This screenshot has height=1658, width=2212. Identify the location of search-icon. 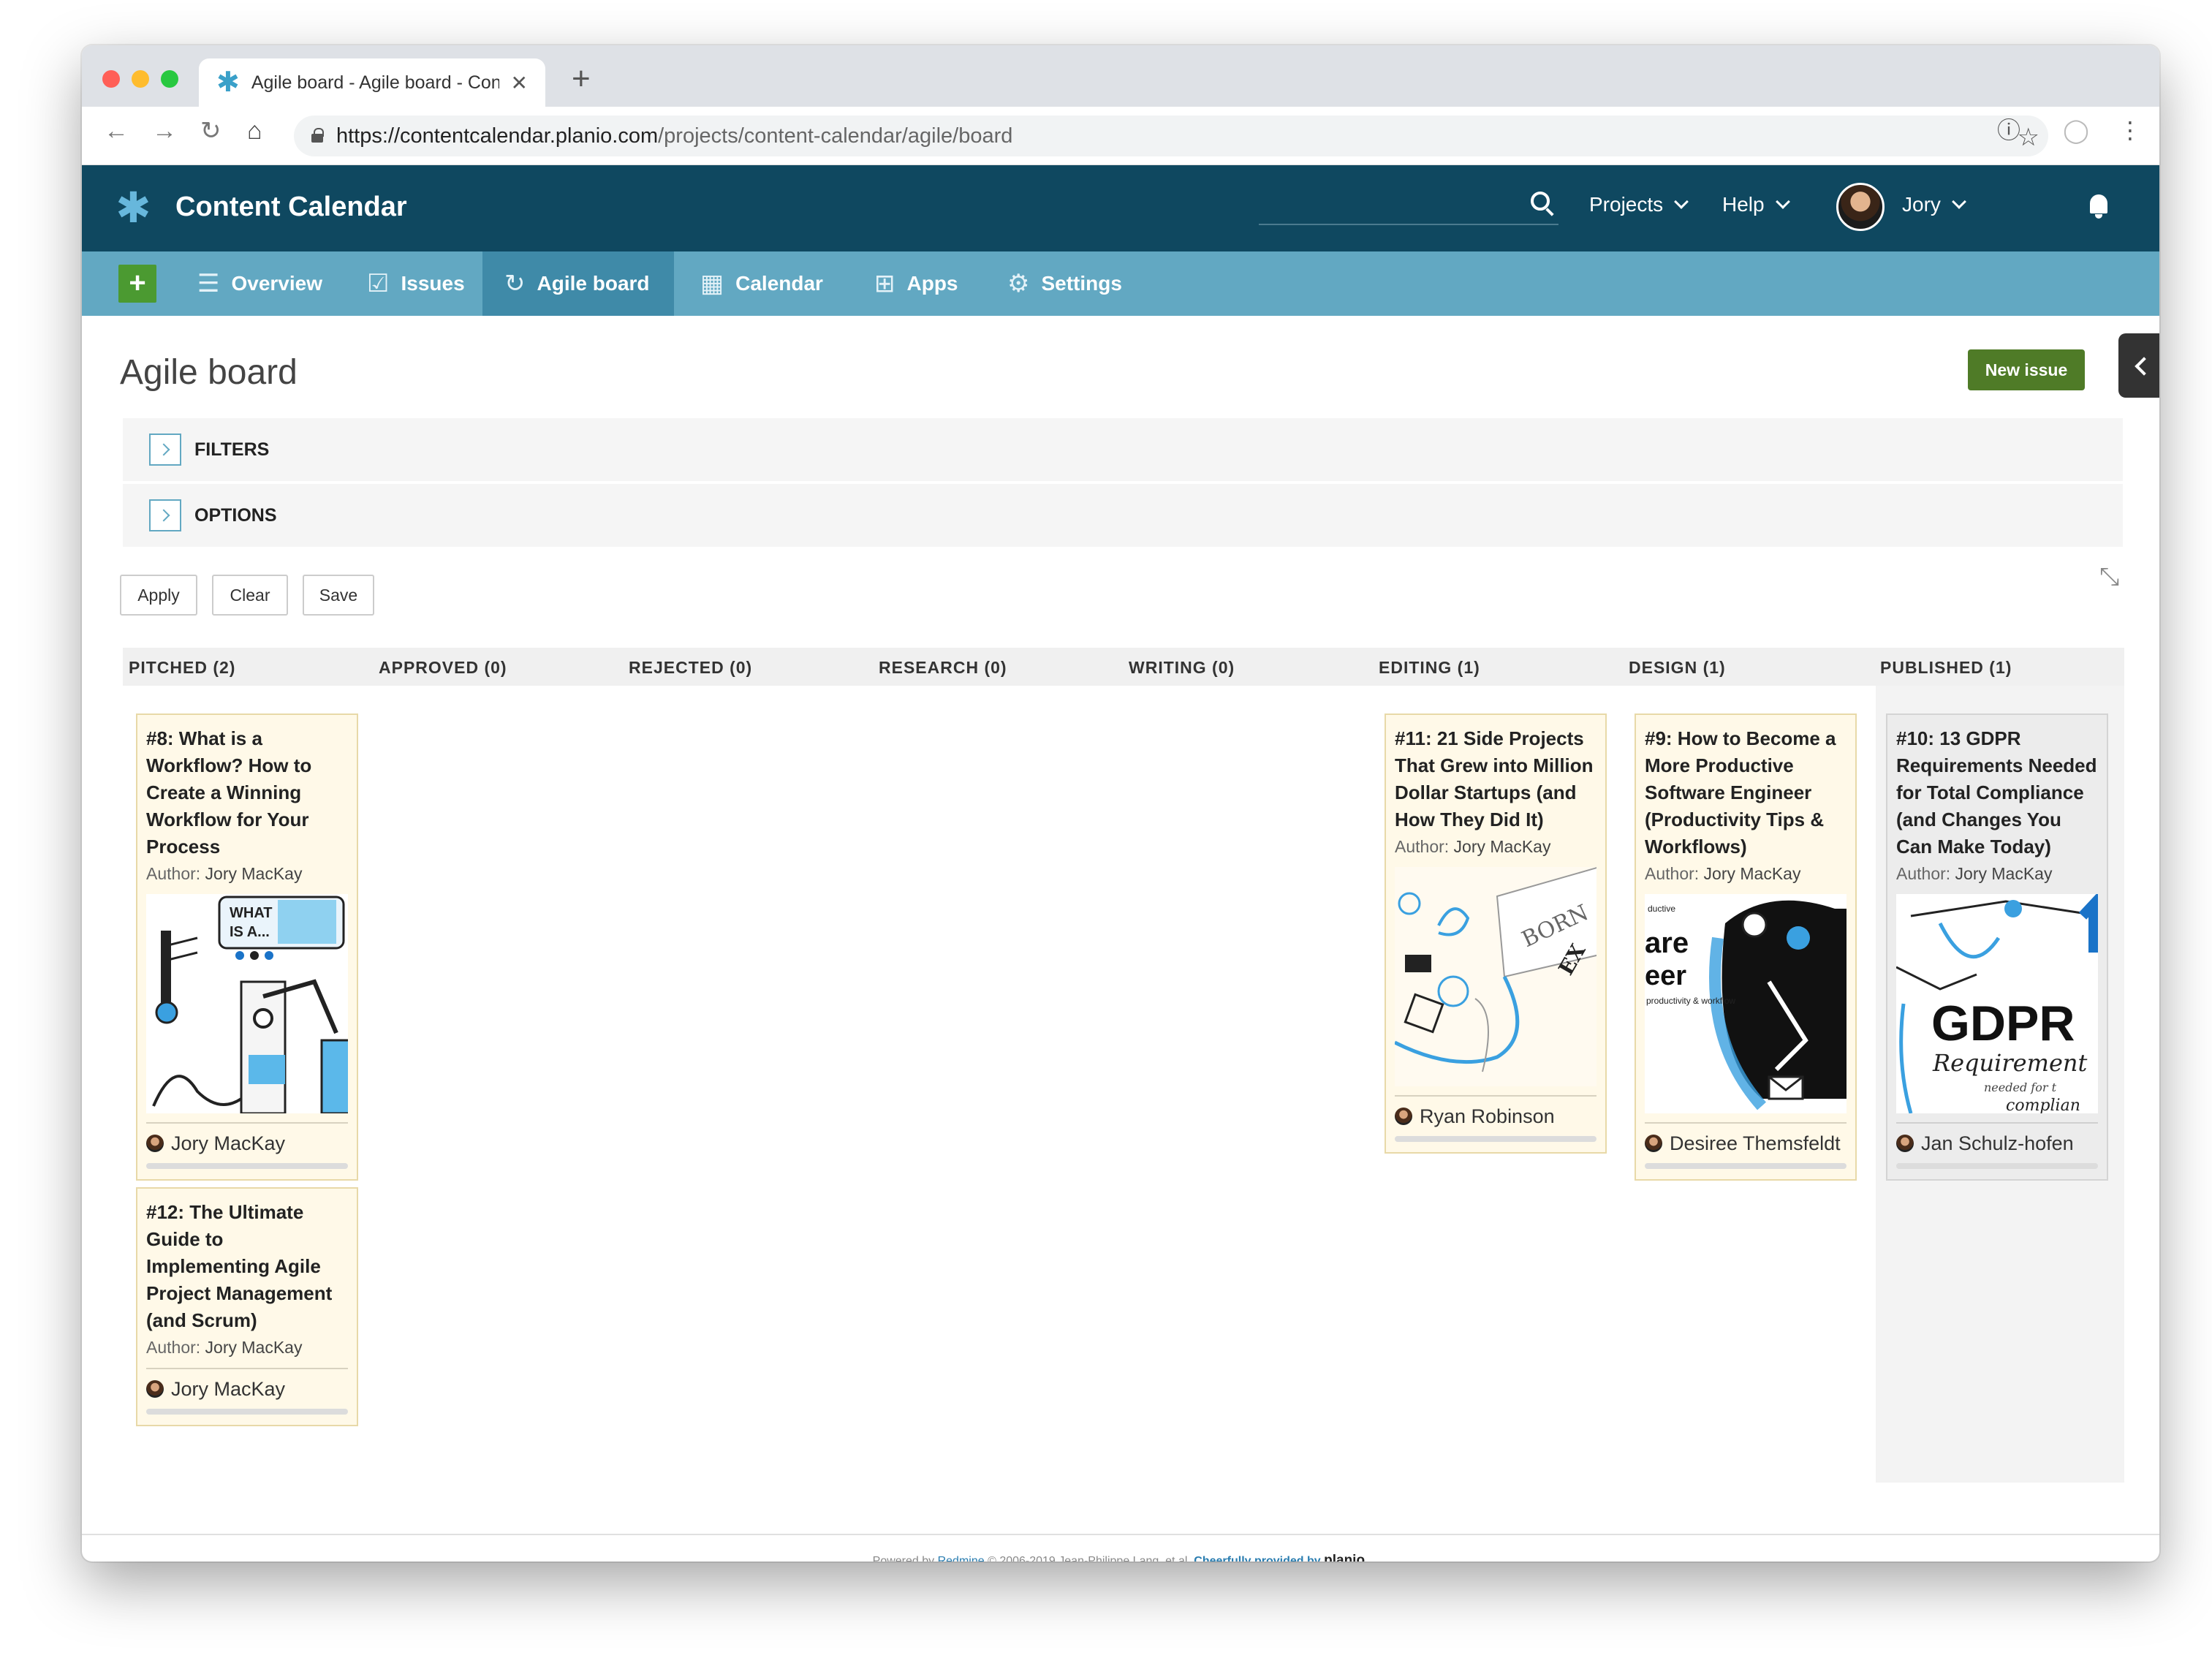
(1540, 202).